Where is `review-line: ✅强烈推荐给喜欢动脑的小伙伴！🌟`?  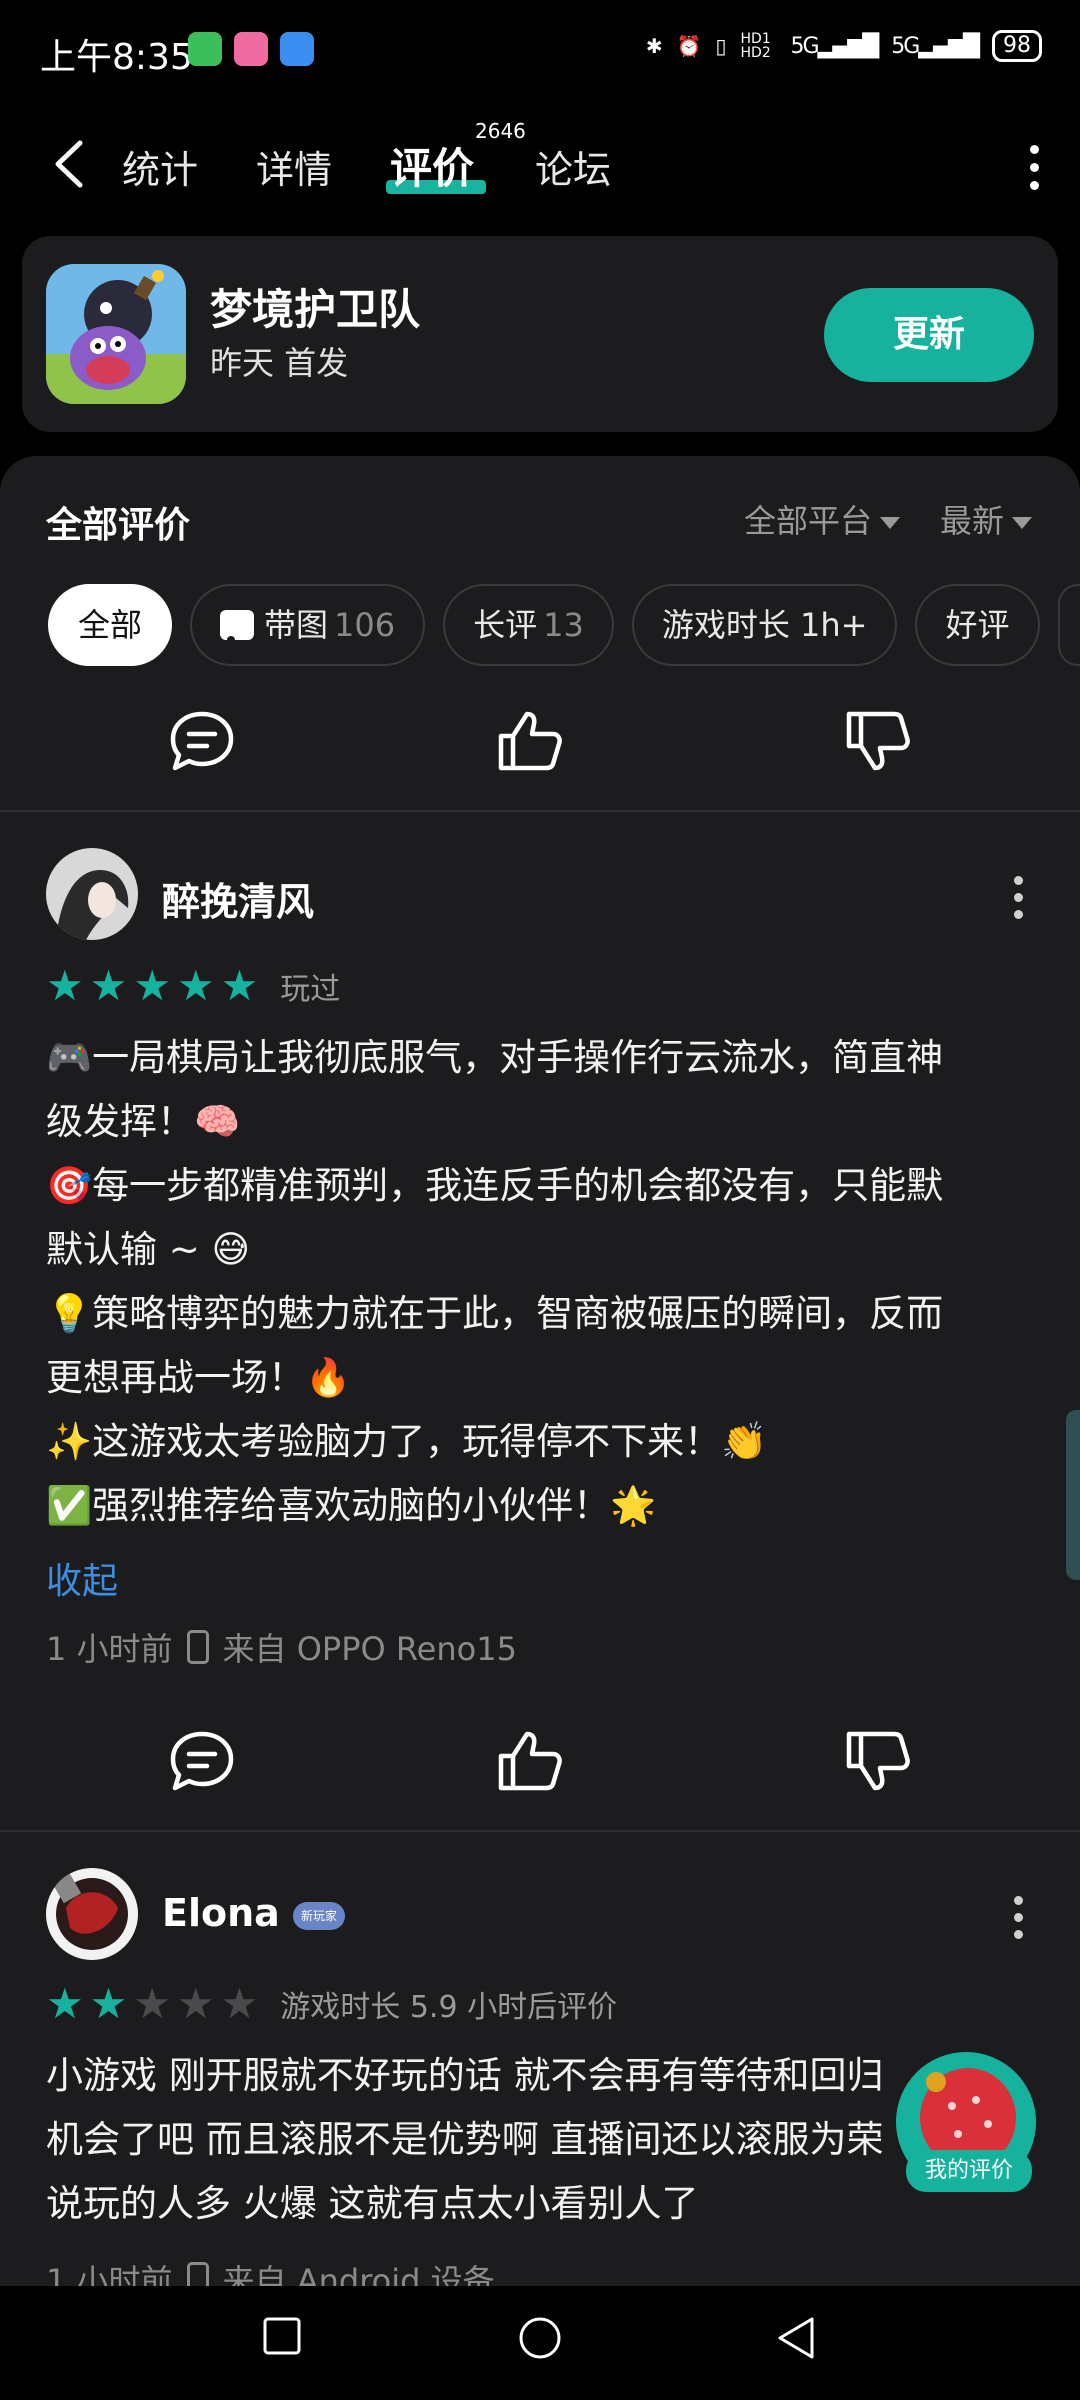 review-line: ✅强烈推荐给喜欢动脑的小伙伴！🌟 is located at coordinates (351, 1505).